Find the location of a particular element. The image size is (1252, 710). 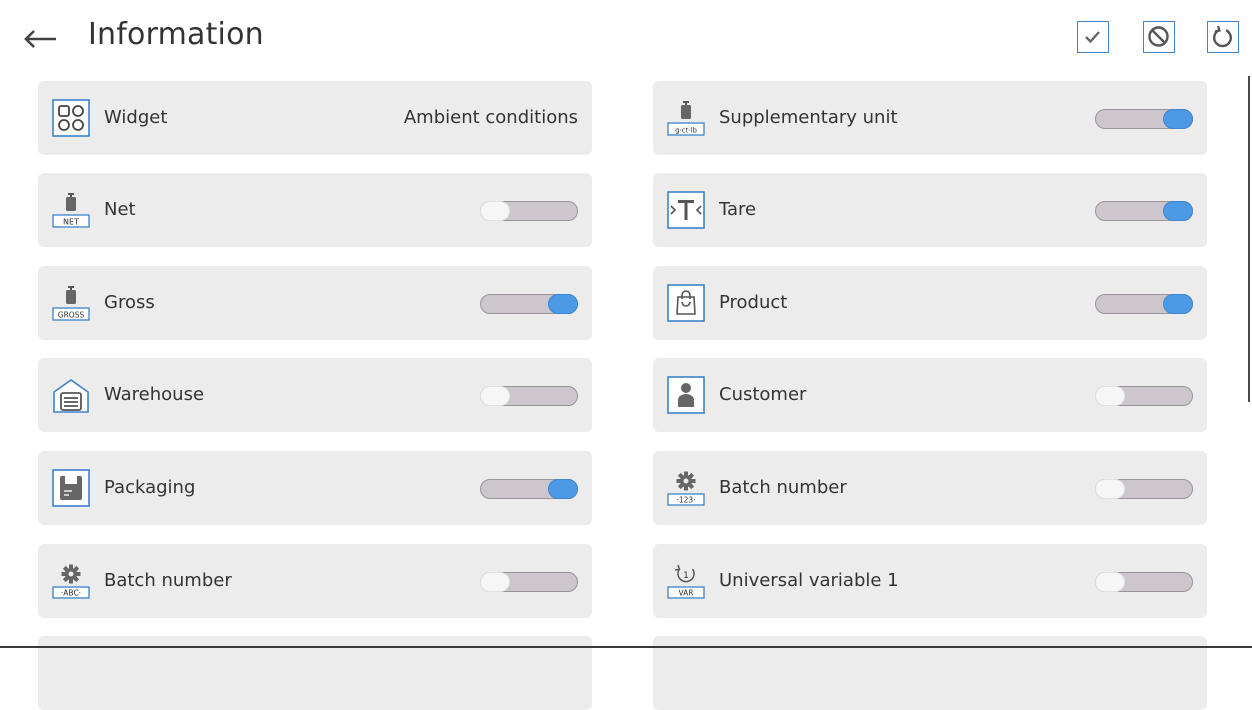

supplementary-unit-tile: g·ct·lb Supplementary unit is located at coordinates (930, 118).